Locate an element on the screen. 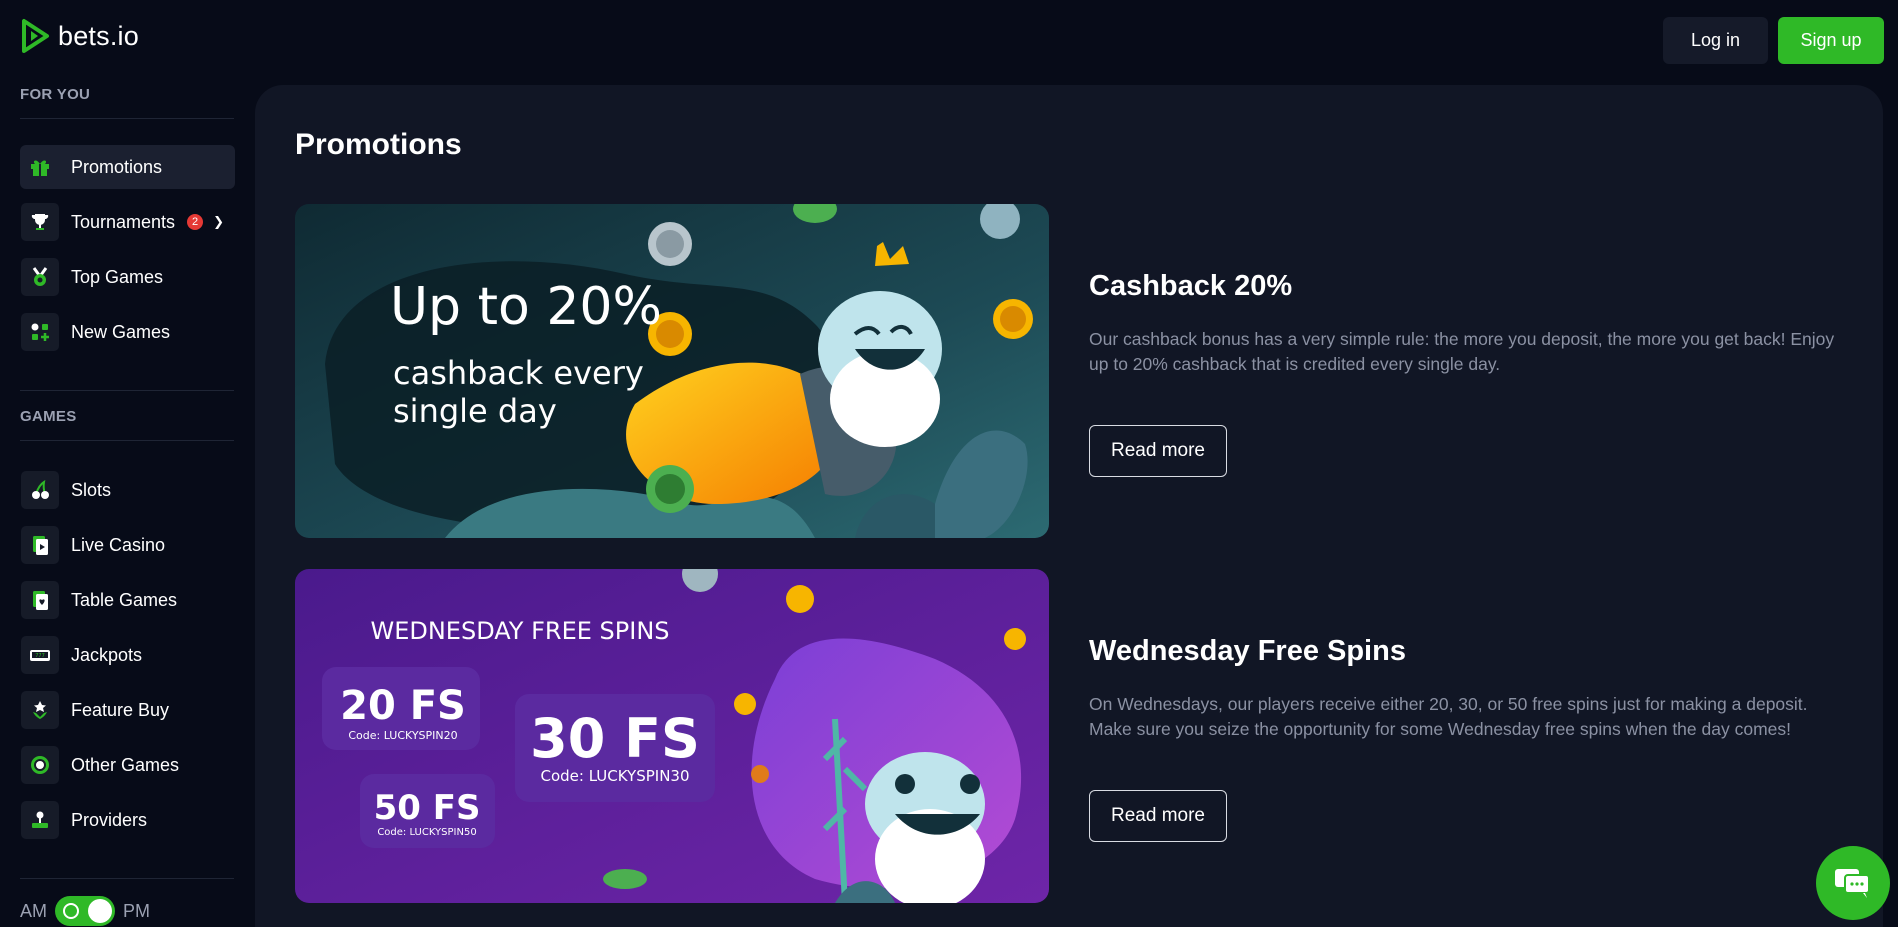 This screenshot has height=927, width=1898. sidebar-item-label: Live Casino is located at coordinates (118, 544).